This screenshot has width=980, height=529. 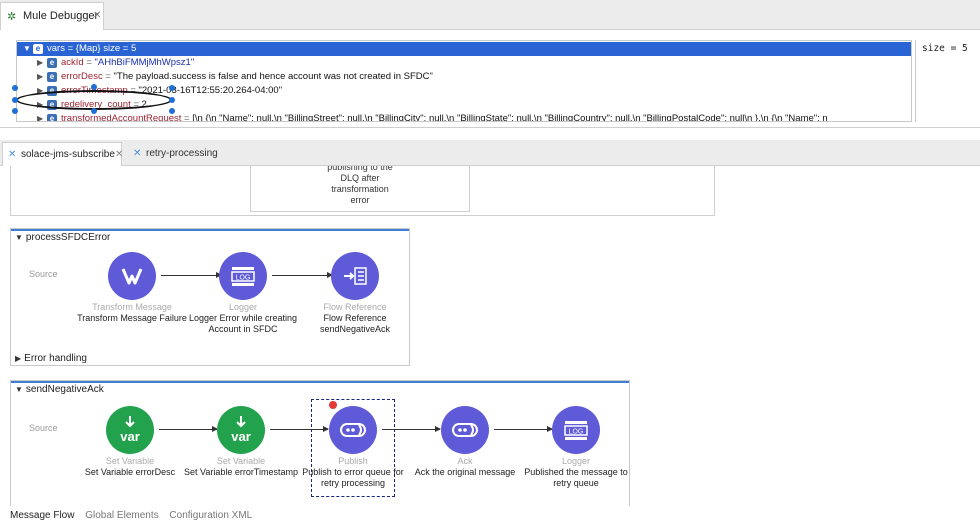 What do you see at coordinates (182, 153) in the screenshot?
I see `tab-label: retry-processing` at bounding box center [182, 153].